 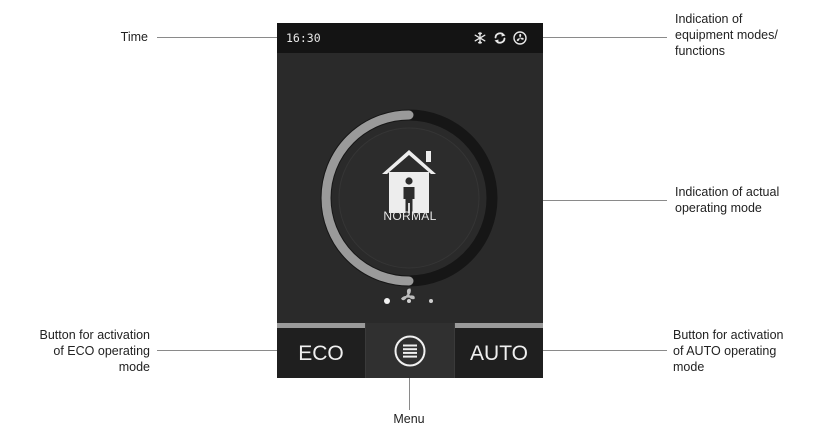 I want to click on callout-menu-text: Menu, so click(x=409, y=419).